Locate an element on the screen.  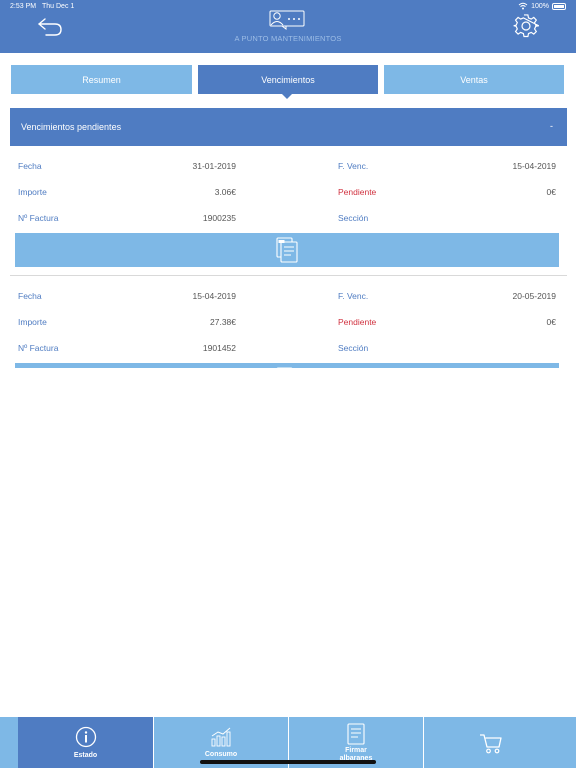
fecha-value: 31-01-2019 is located at coordinates (214, 166).